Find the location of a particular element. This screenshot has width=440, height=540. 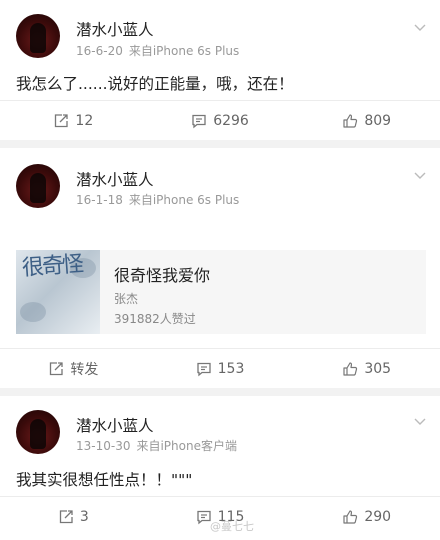

post-date: 13-10-30 is located at coordinates (103, 446).